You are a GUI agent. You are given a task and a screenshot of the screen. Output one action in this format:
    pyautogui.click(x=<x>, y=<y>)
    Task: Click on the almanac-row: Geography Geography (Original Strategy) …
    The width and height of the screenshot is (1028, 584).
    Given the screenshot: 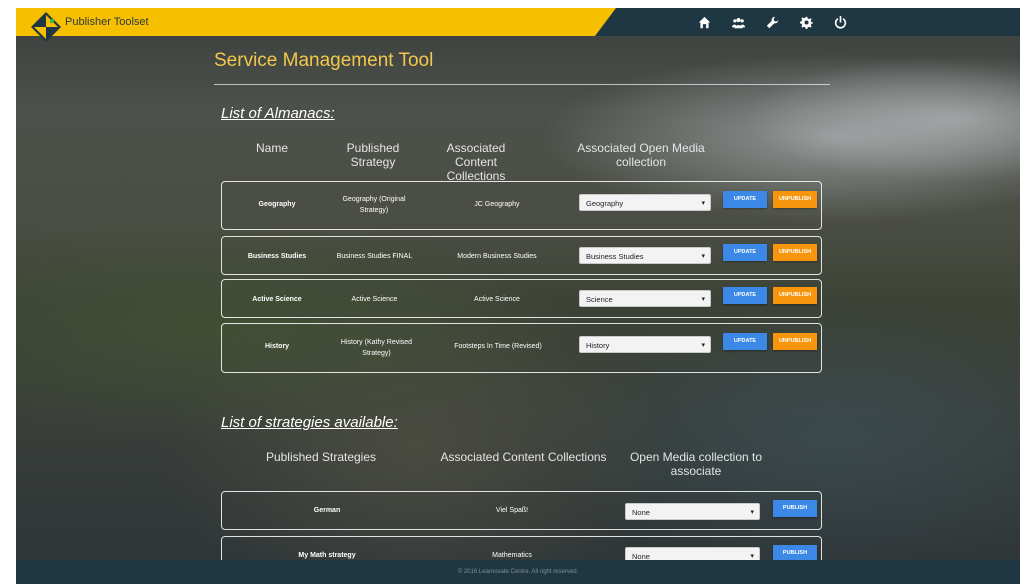 What is the action you would take?
    pyautogui.click(x=521, y=205)
    